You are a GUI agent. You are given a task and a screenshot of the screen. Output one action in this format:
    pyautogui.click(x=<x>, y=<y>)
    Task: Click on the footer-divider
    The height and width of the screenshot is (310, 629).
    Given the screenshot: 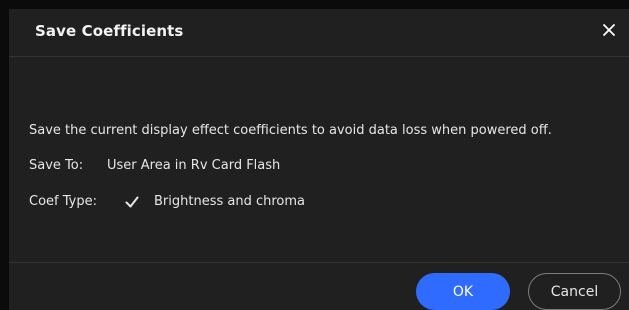 What is the action you would take?
    pyautogui.click(x=319, y=262)
    